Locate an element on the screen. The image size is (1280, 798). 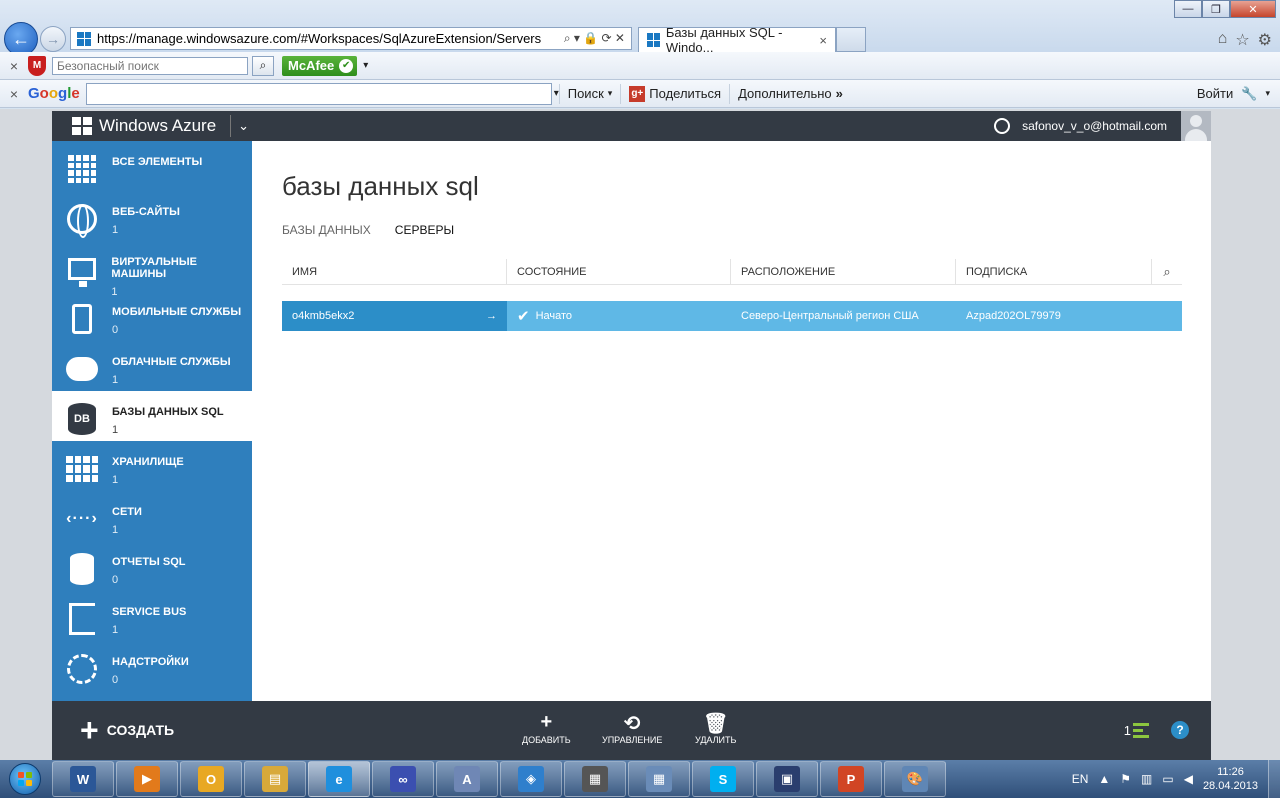
more-button: Дополнительно » is located at coordinates (790, 93).